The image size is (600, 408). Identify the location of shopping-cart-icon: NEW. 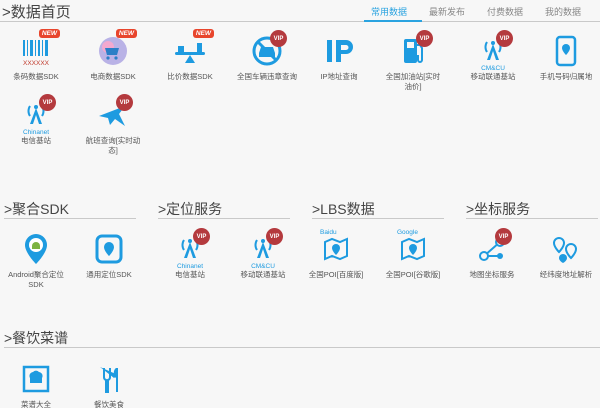
(114, 49).